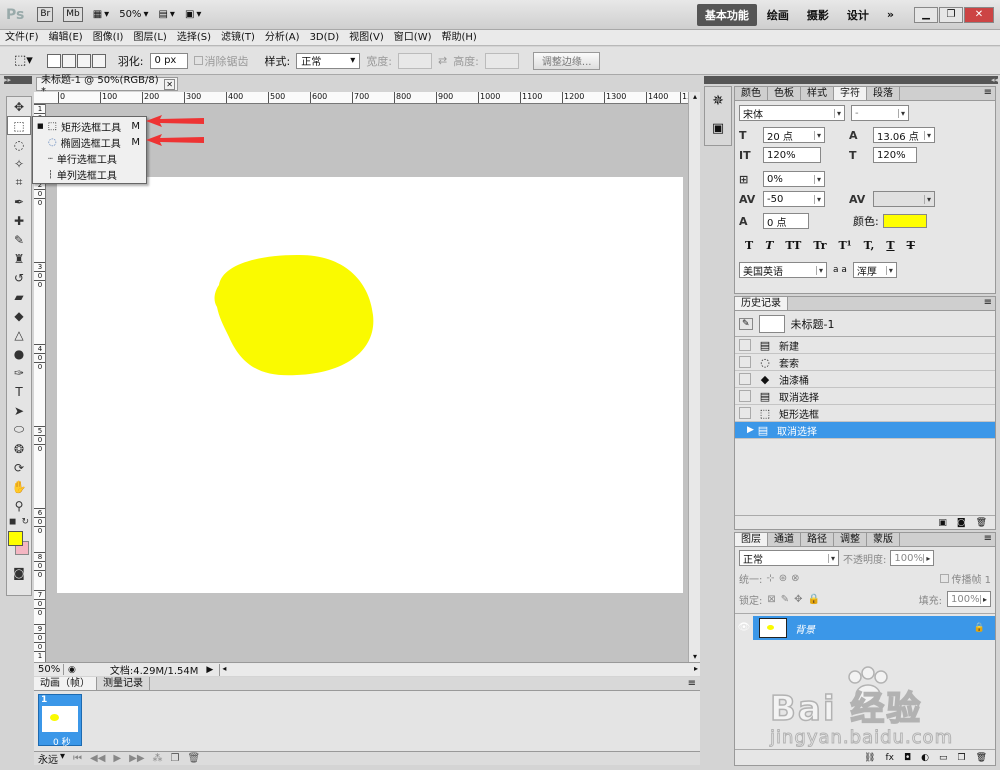  What do you see at coordinates (97, 758) in the screenshot?
I see `previous-frame-icon: ◀◀` at bounding box center [97, 758].